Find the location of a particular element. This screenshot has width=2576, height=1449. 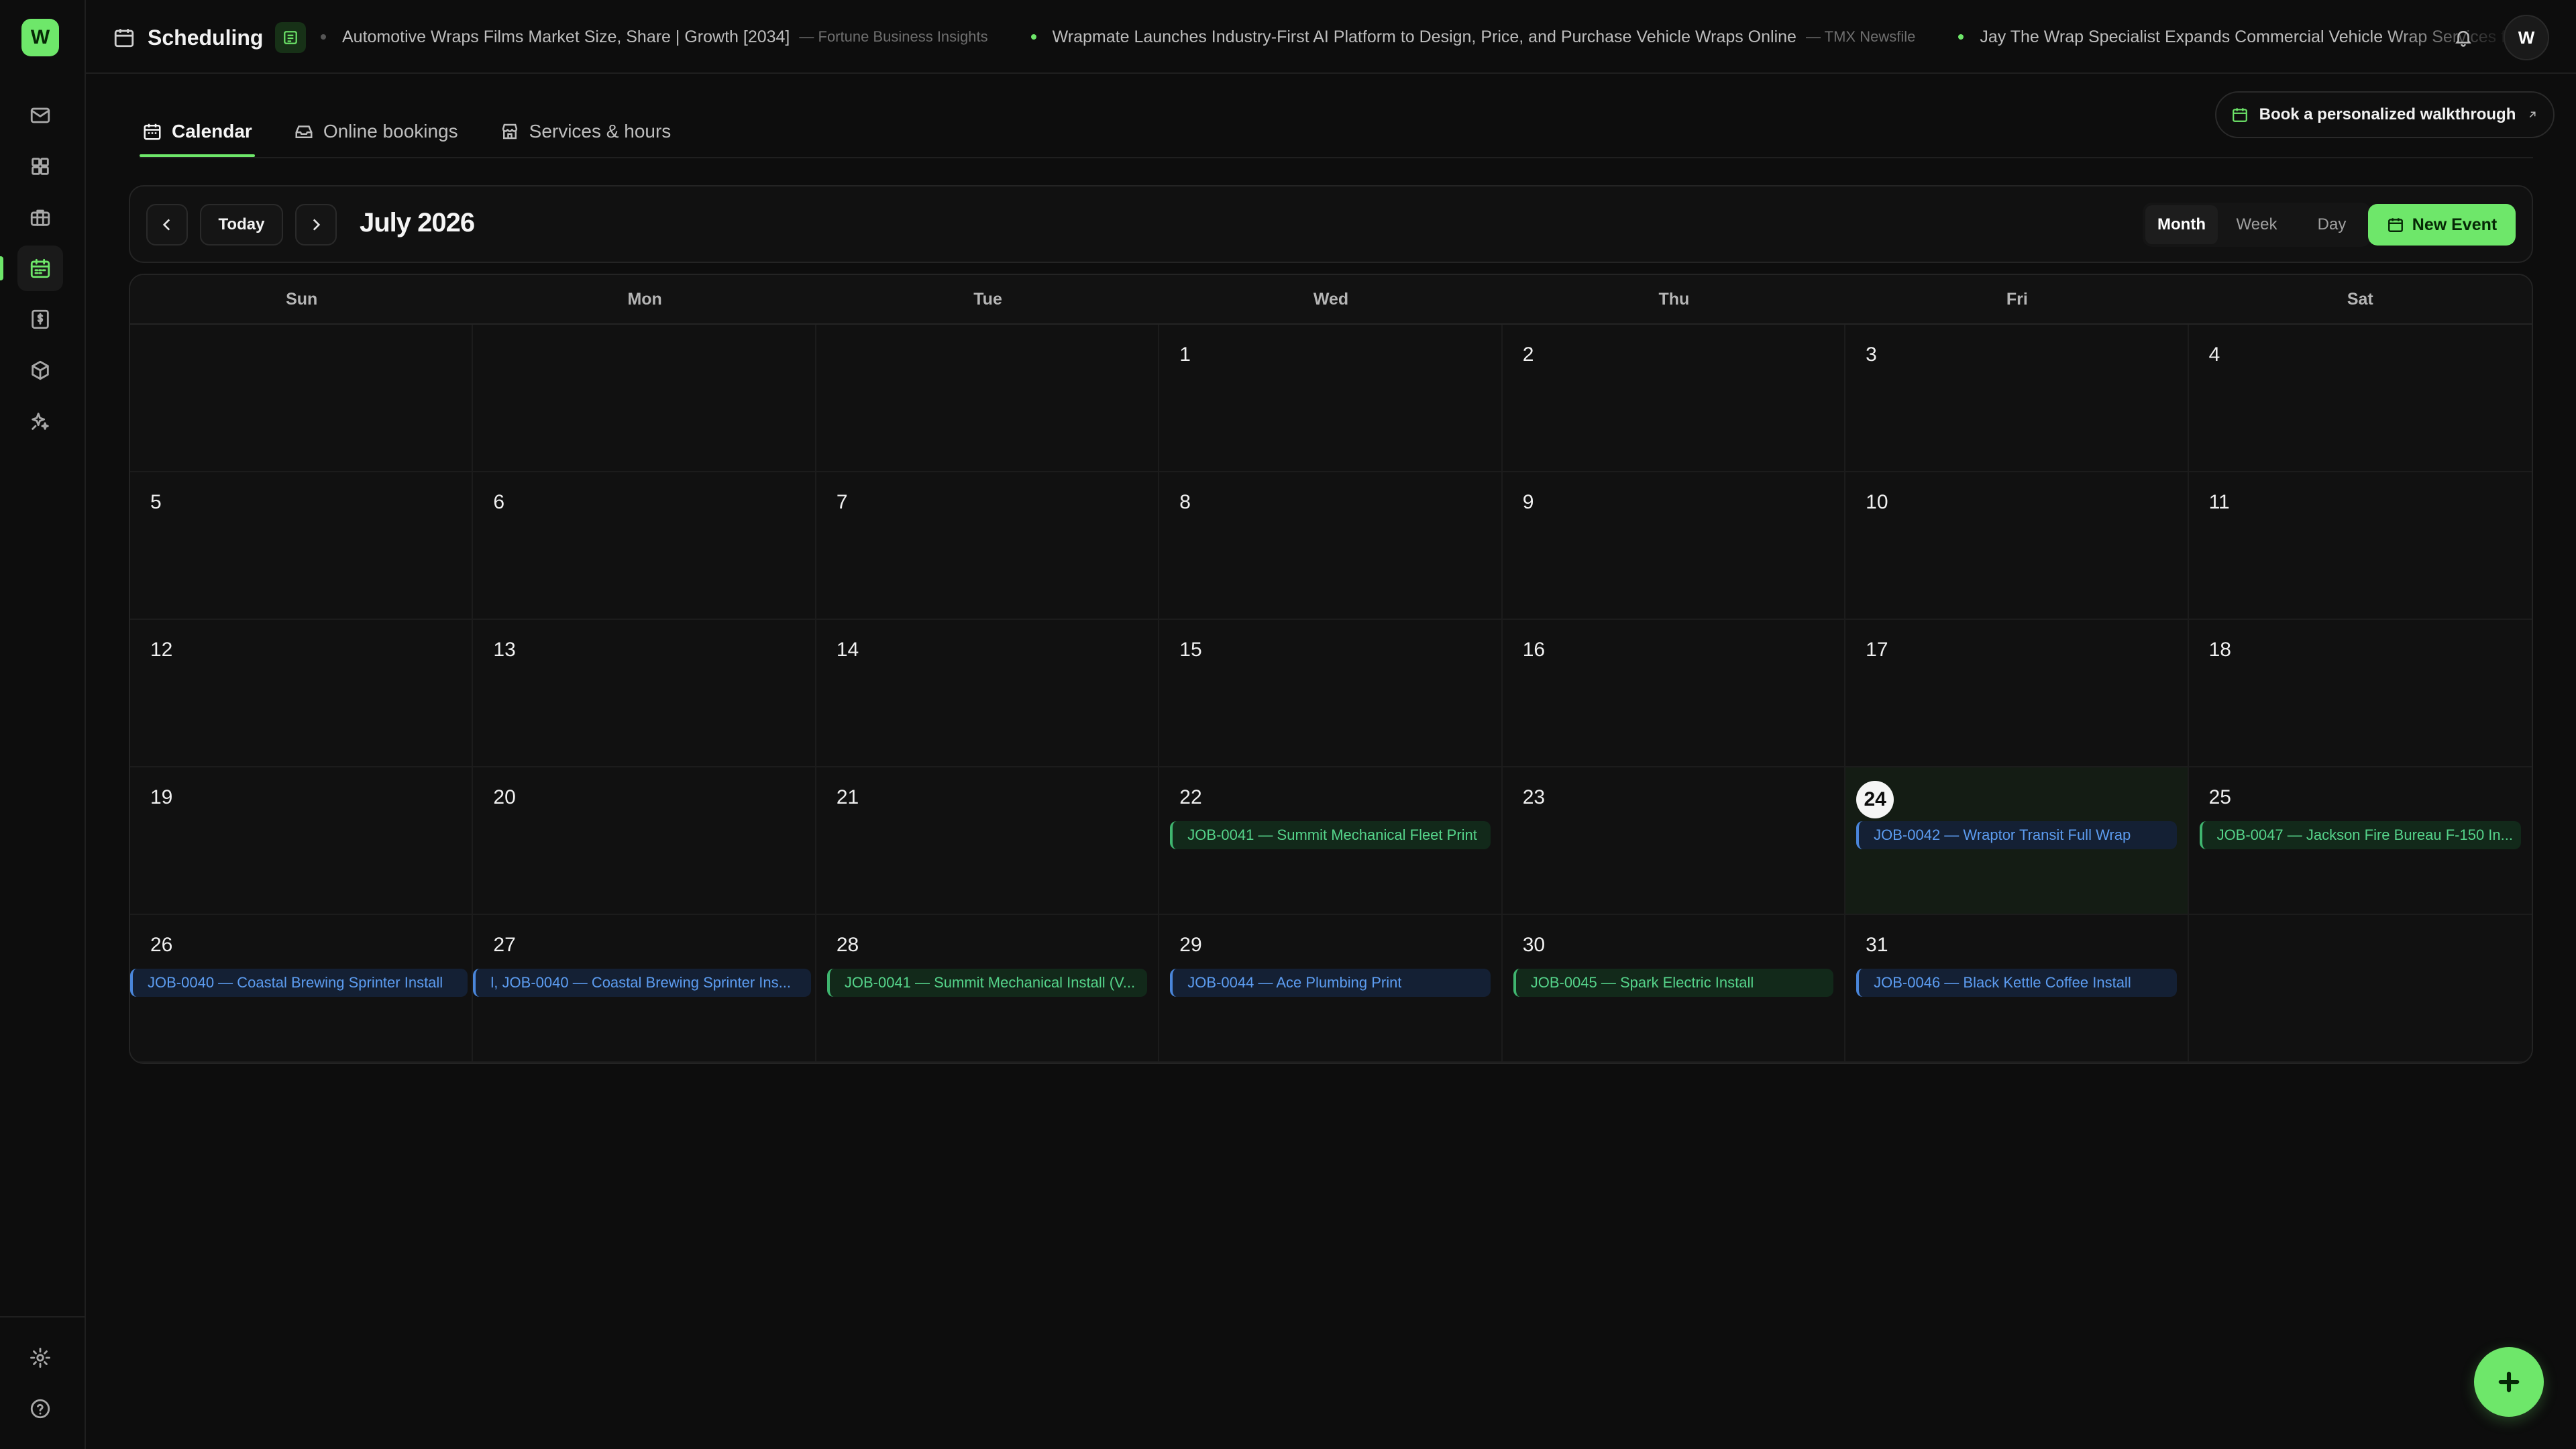

day-cell: 24 JOB-0042 — Wraptor Transit Full Wrap is located at coordinates (2017, 841).